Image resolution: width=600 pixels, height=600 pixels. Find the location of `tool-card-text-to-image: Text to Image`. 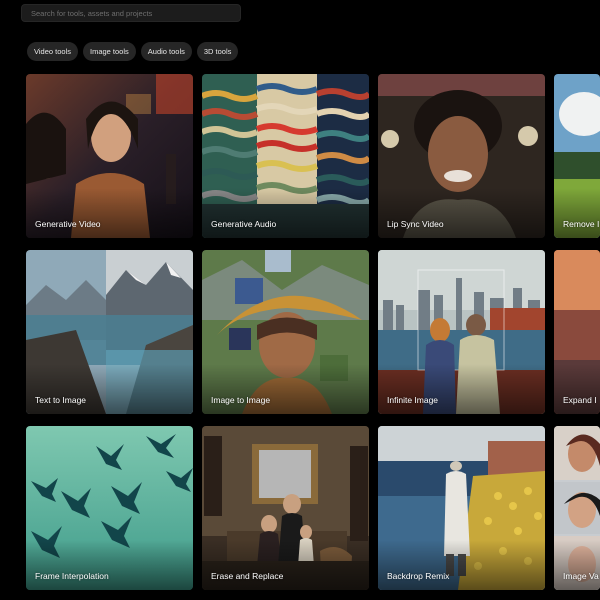

tool-card-text-to-image: Text to Image is located at coordinates (109, 332).